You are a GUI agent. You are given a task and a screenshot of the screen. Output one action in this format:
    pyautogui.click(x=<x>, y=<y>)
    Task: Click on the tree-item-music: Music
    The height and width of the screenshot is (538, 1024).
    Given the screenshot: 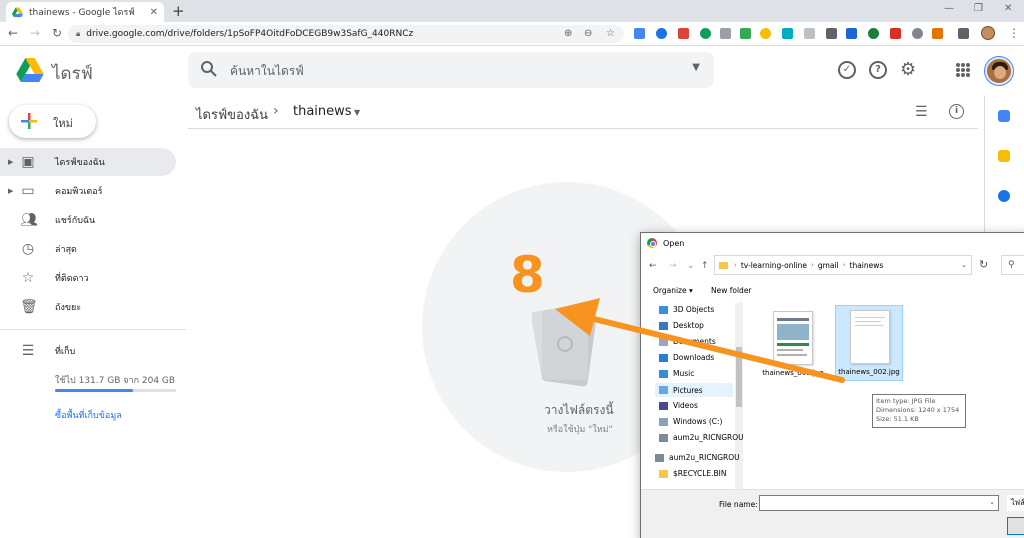 What is the action you would take?
    pyautogui.click(x=676, y=373)
    